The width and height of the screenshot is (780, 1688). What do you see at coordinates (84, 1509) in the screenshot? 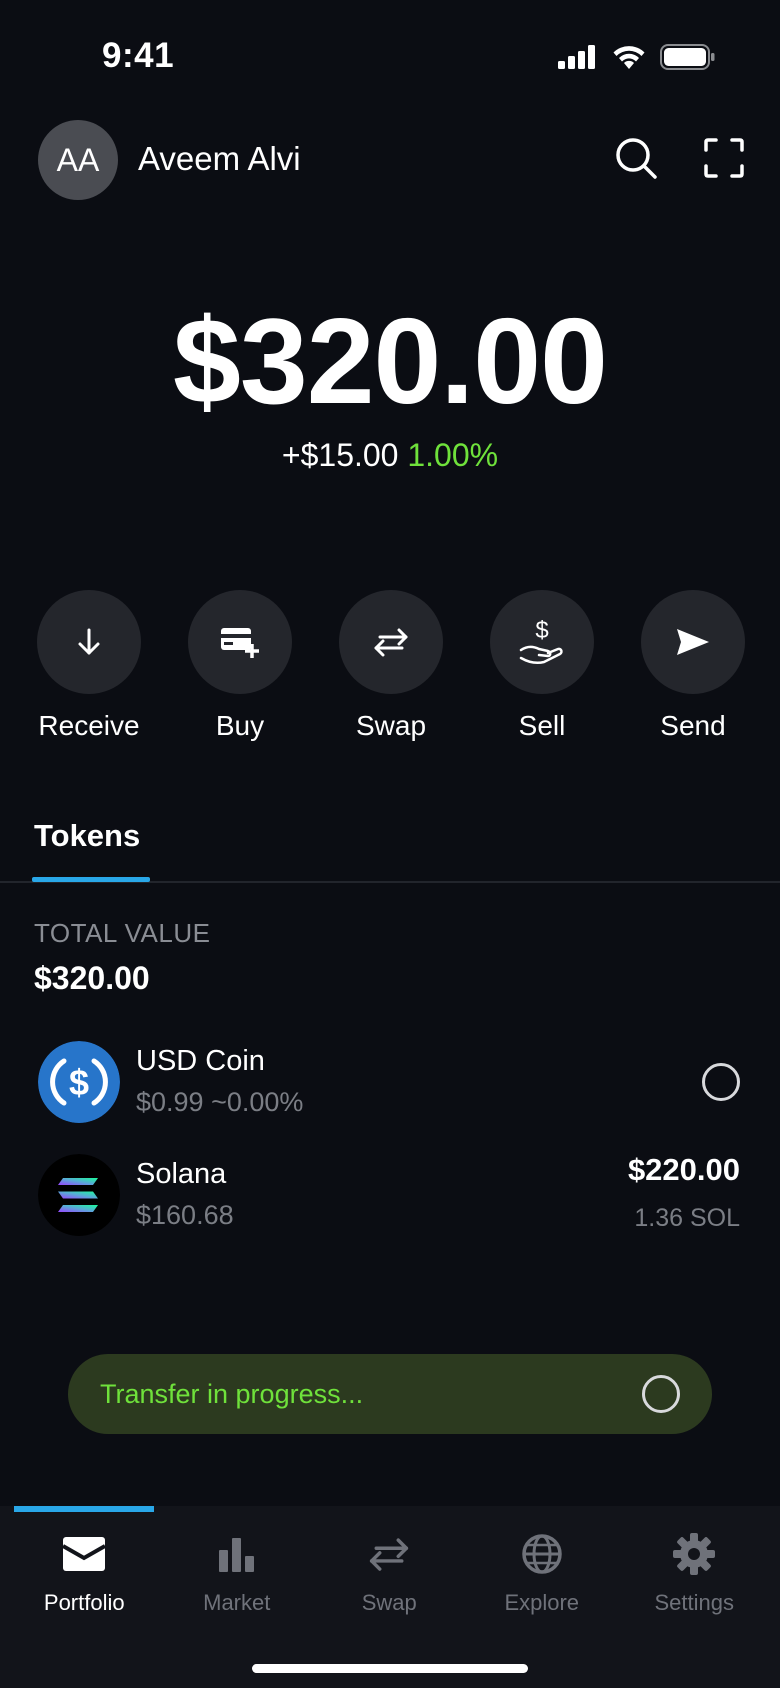
I see `nav-active-indicator` at bounding box center [84, 1509].